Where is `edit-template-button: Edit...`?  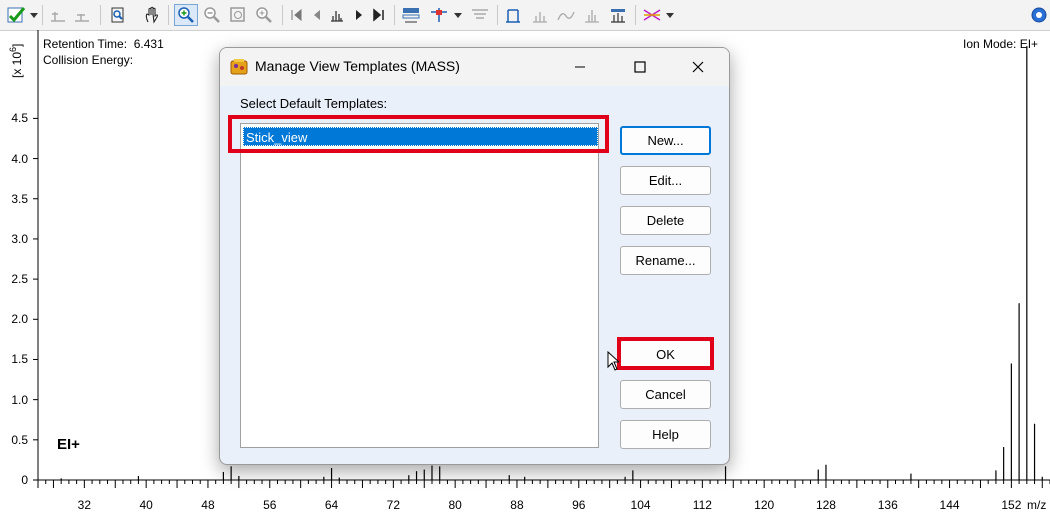
edit-template-button: Edit... is located at coordinates (665, 180).